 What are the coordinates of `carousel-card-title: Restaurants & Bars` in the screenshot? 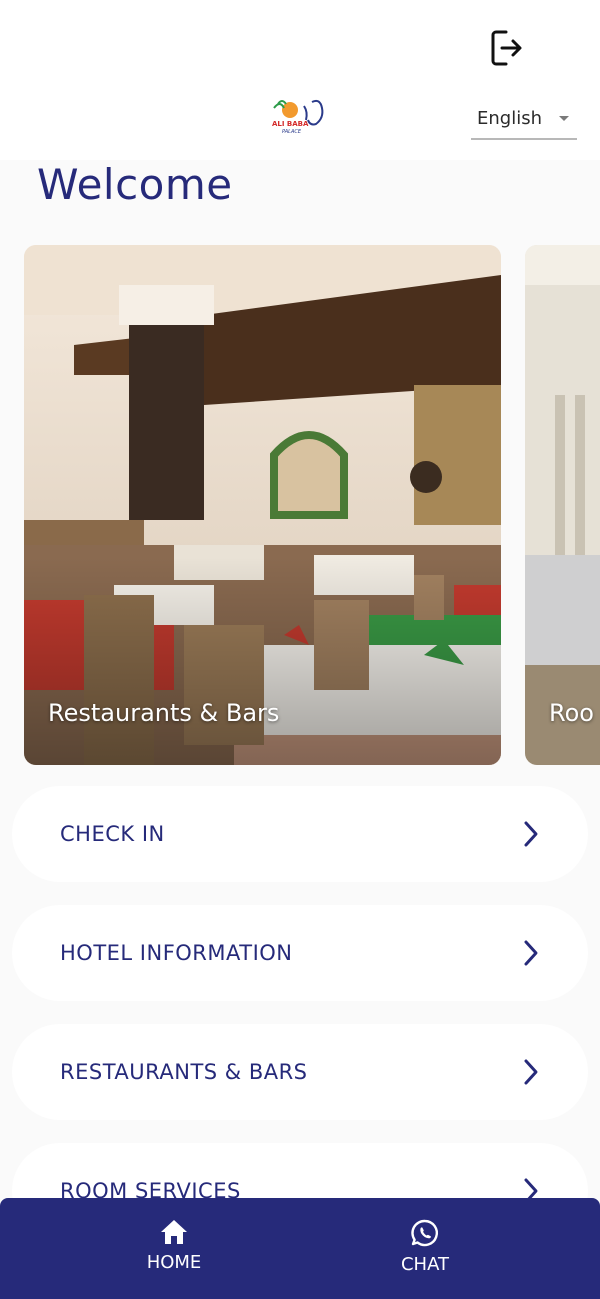 It's located at (164, 713).